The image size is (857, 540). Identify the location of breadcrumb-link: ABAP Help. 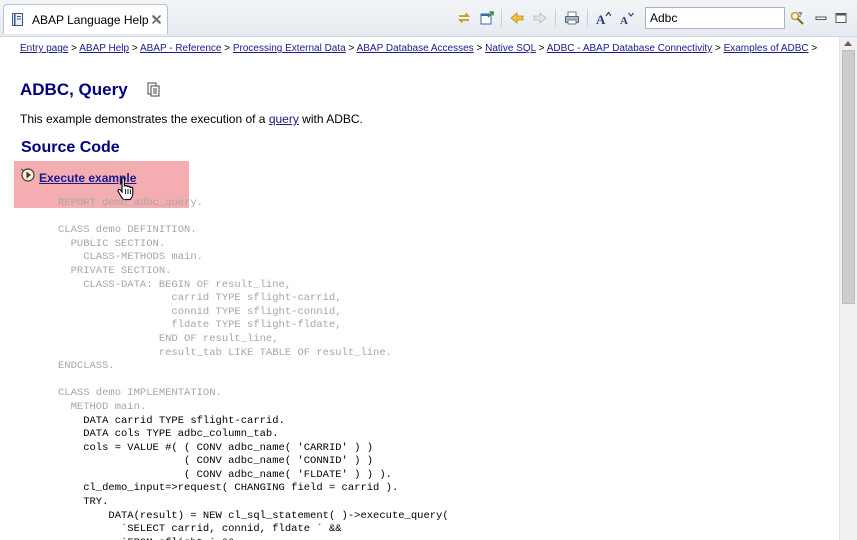
(104, 48).